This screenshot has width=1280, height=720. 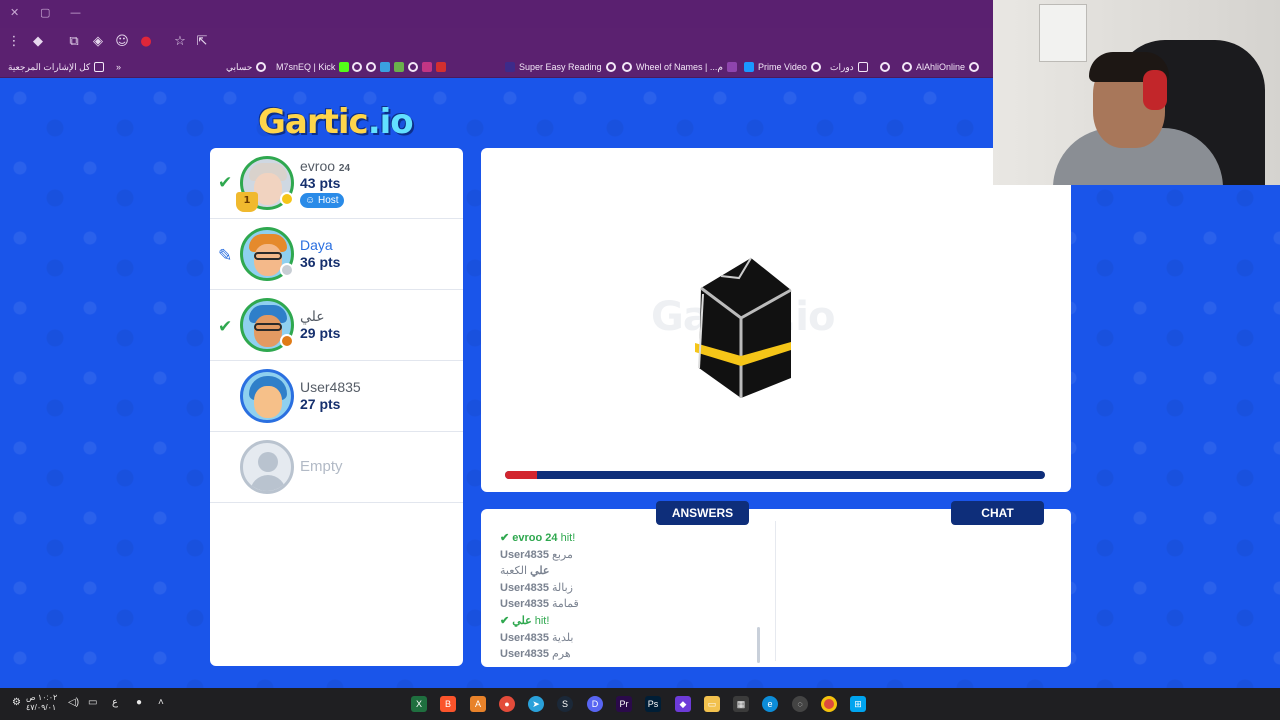 I want to click on telegram-icon: ➤, so click(x=536, y=704).